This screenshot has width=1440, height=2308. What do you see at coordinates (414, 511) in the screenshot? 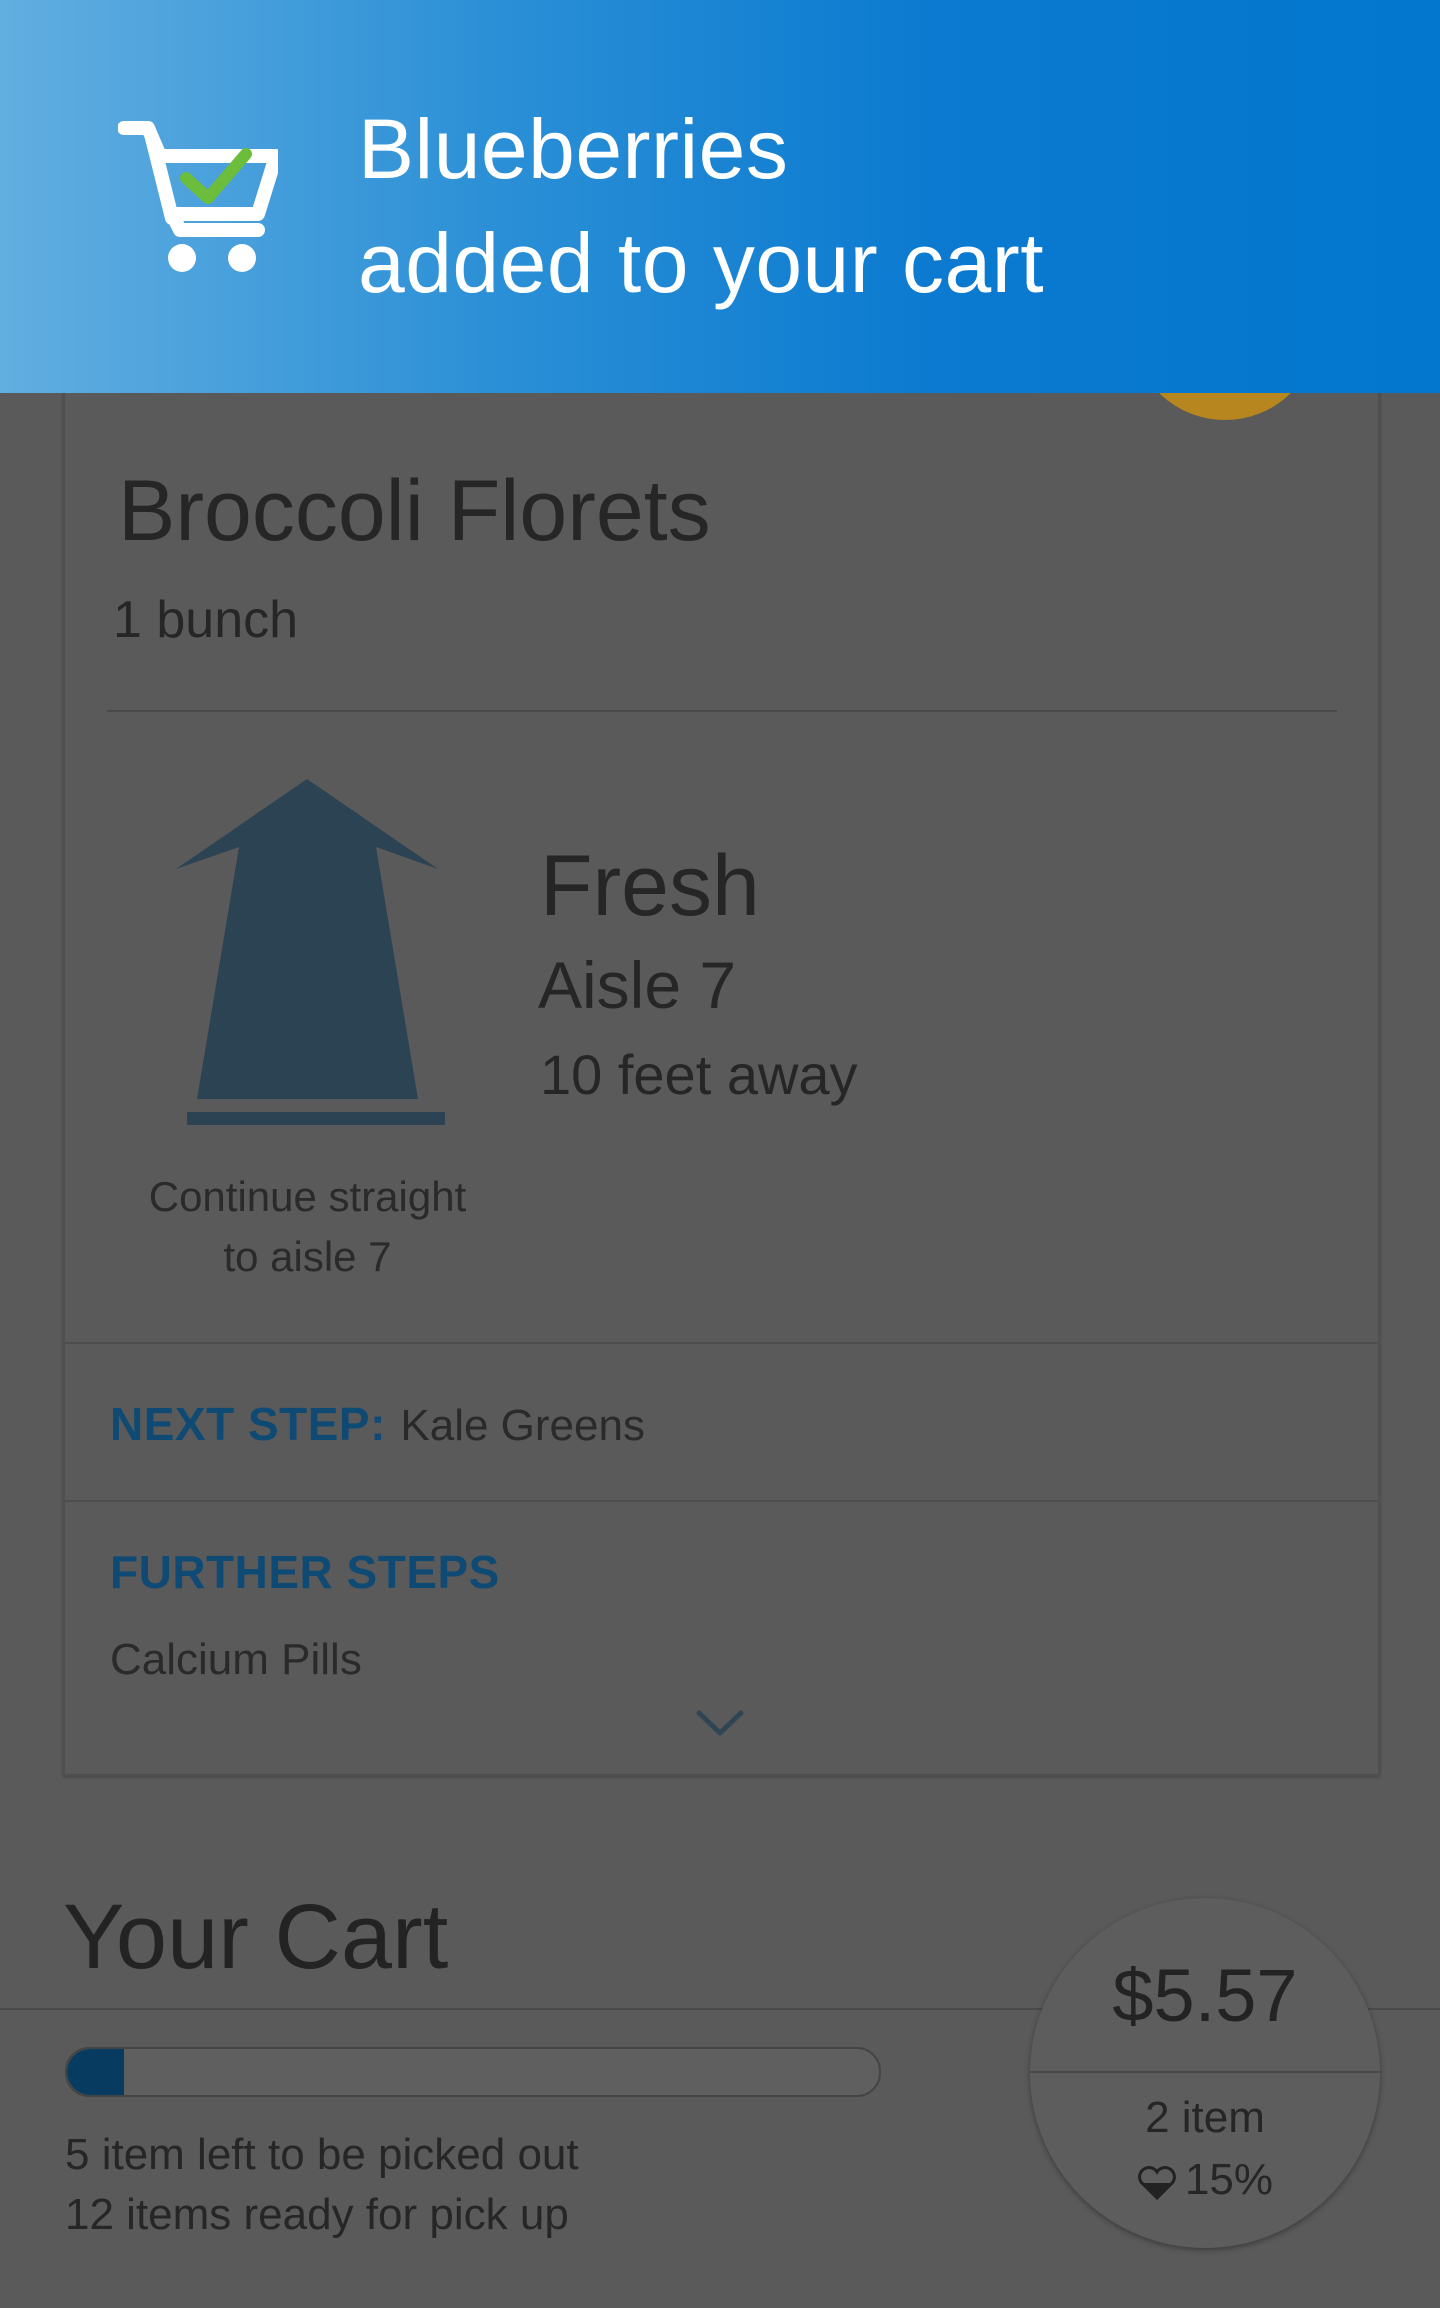
I see `product-name: Broccoli Florets` at bounding box center [414, 511].